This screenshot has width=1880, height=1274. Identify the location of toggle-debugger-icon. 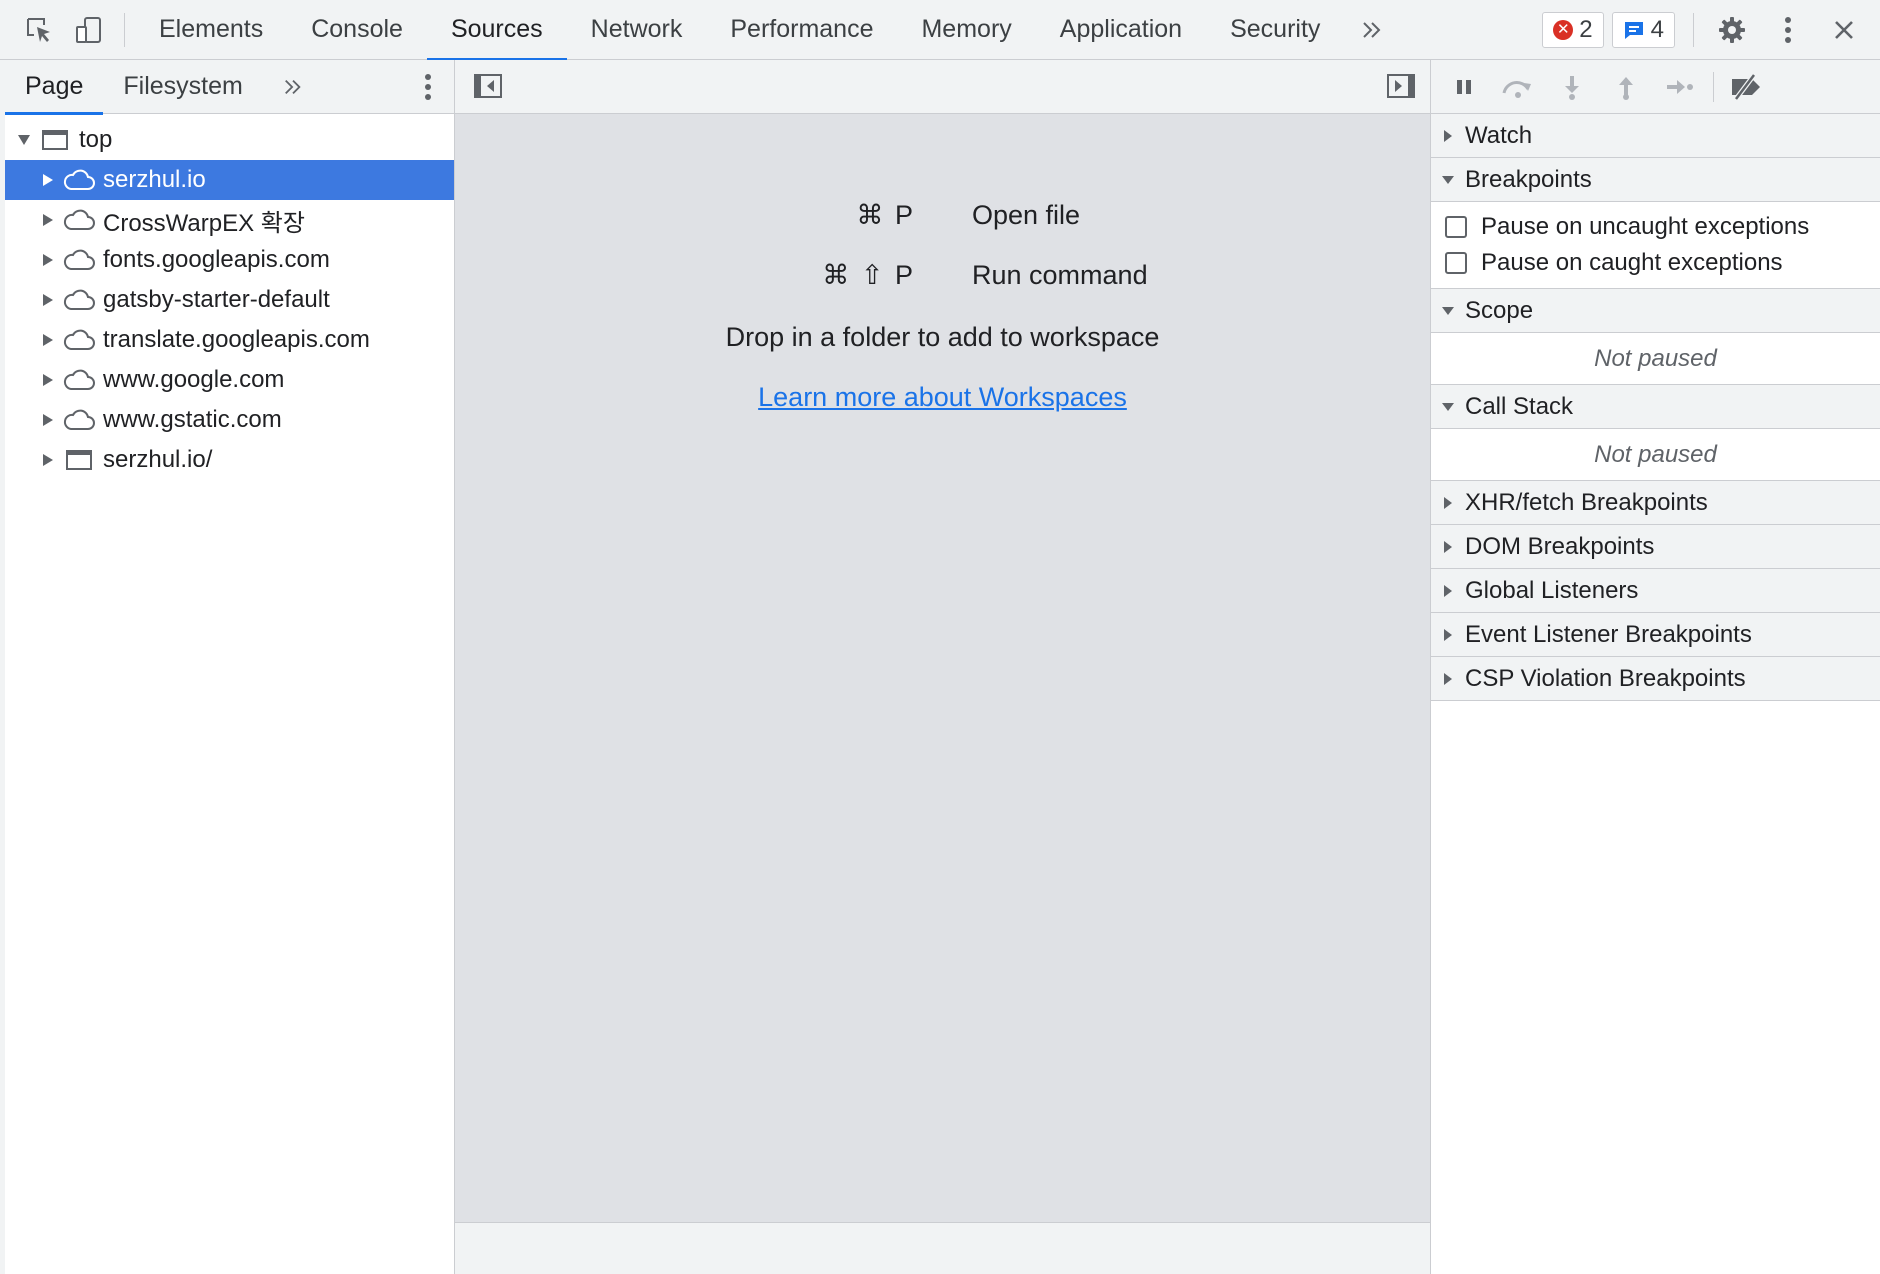
(1401, 86).